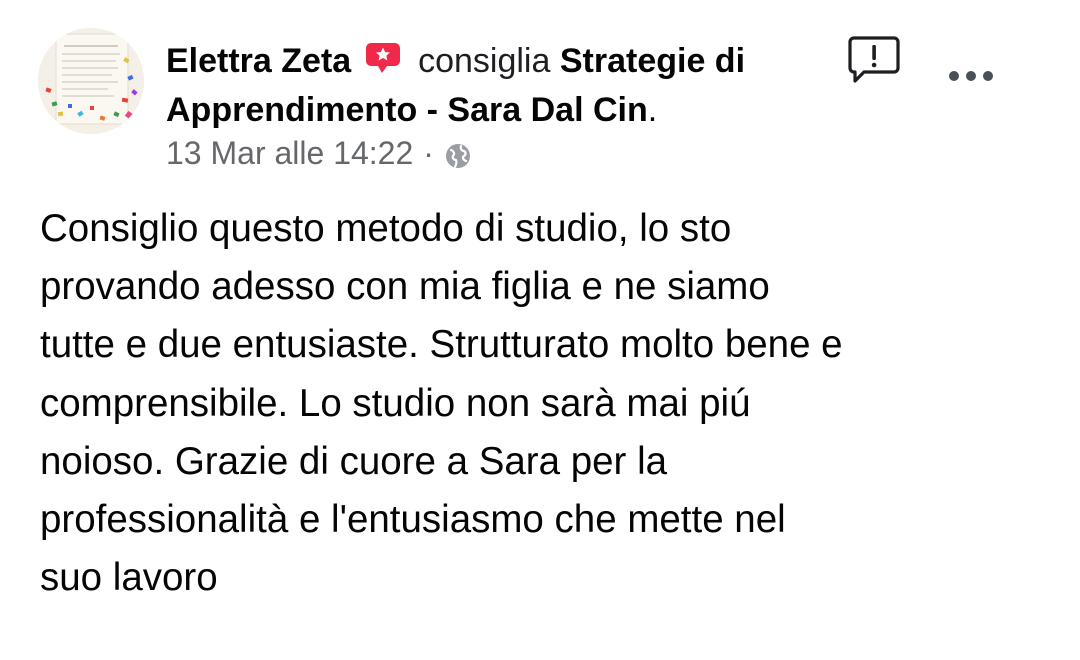 The width and height of the screenshot is (1080, 660). I want to click on globe-icon, so click(458, 154).